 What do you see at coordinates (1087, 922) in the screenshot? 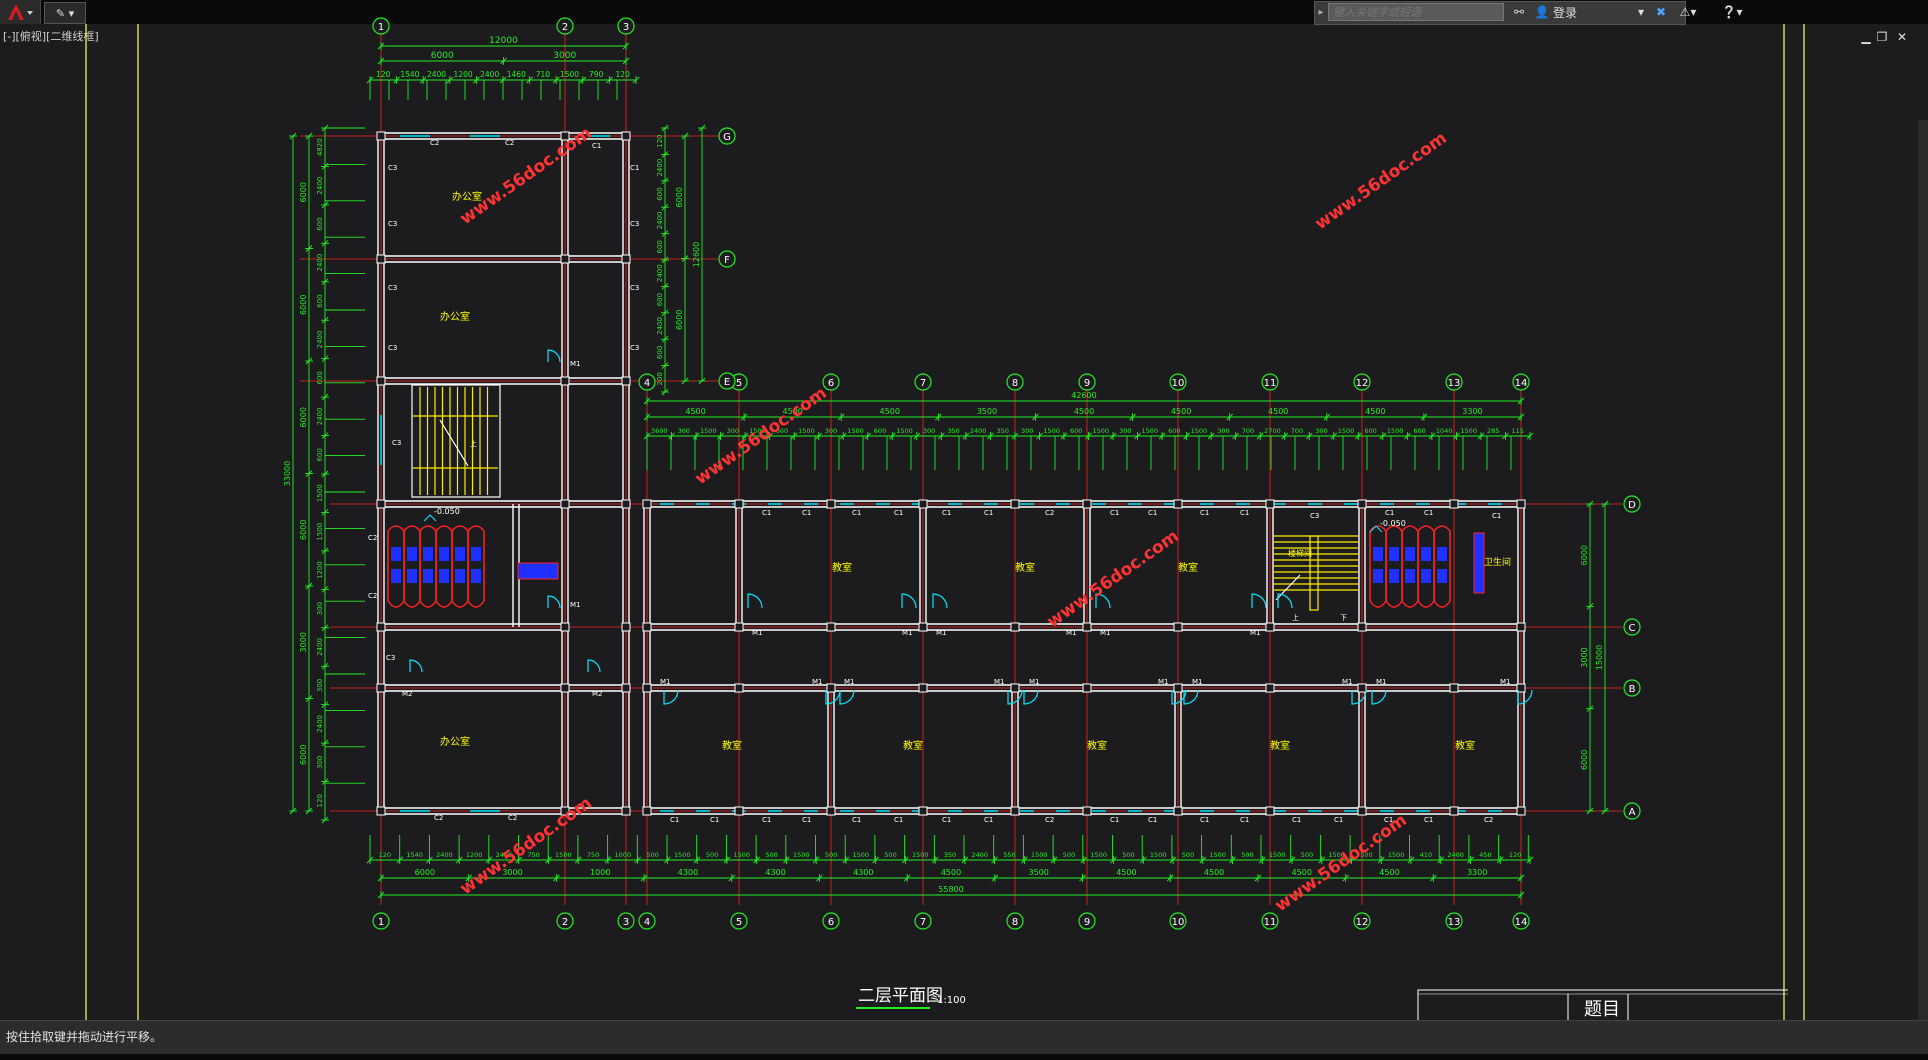
I see `axis-bubble-bottom-9-text: 9` at bounding box center [1087, 922].